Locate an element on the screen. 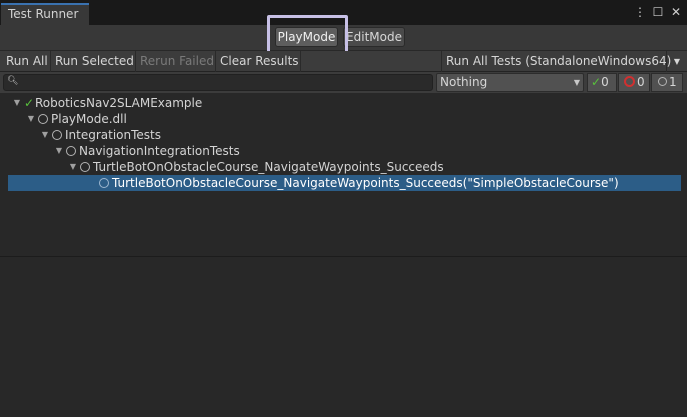 The height and width of the screenshot is (417, 687). skipped-filter-toggle: 1 is located at coordinates (667, 82).